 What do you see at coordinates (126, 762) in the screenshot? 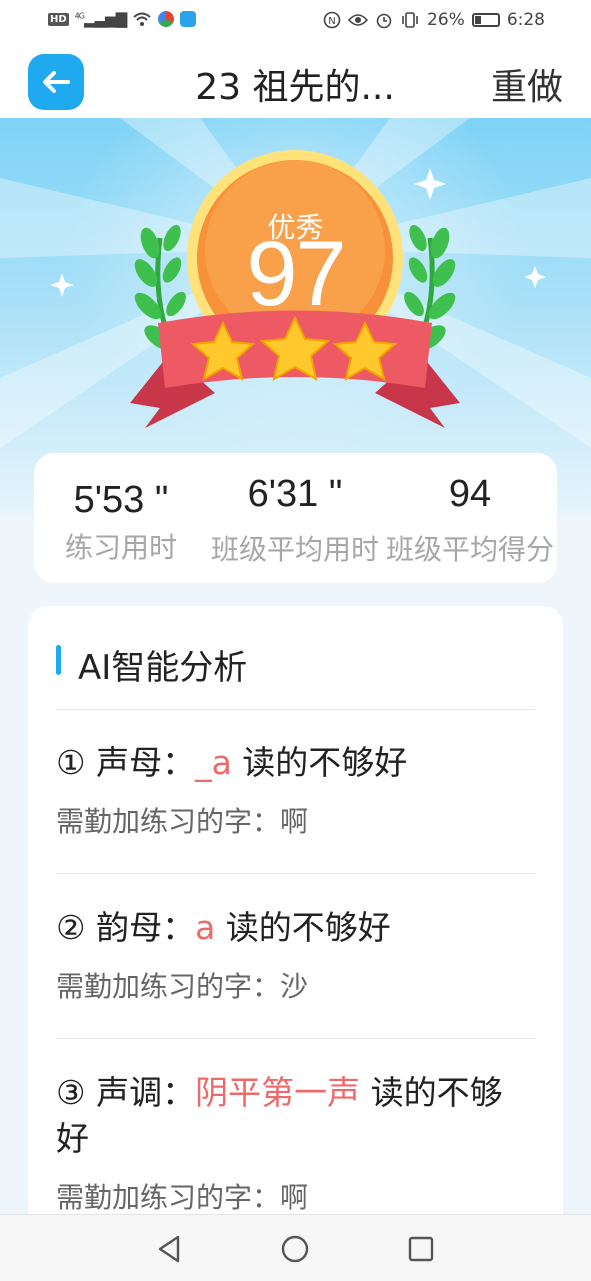
I see `item-prefix: ① 声母：` at bounding box center [126, 762].